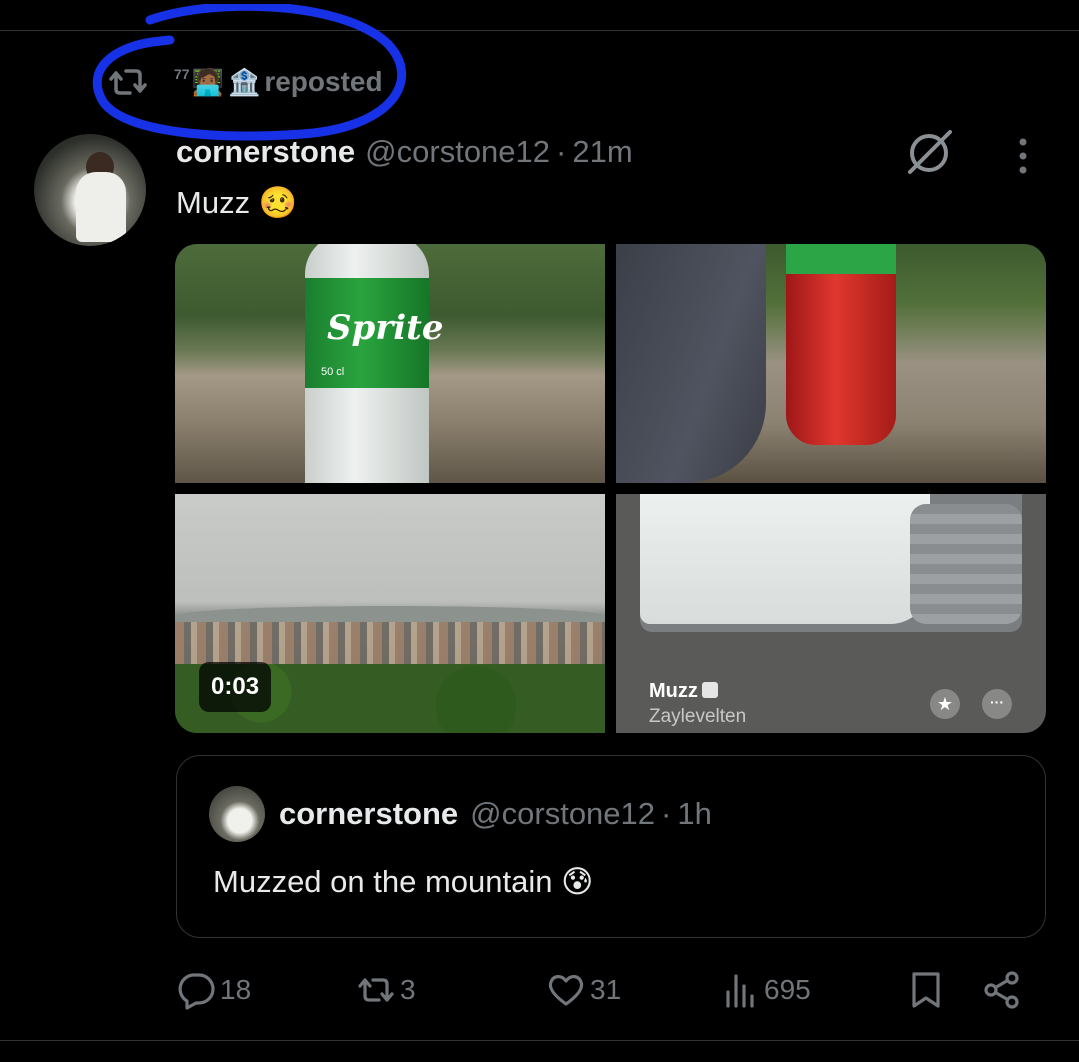  I want to click on star-icon: ★, so click(945, 704).